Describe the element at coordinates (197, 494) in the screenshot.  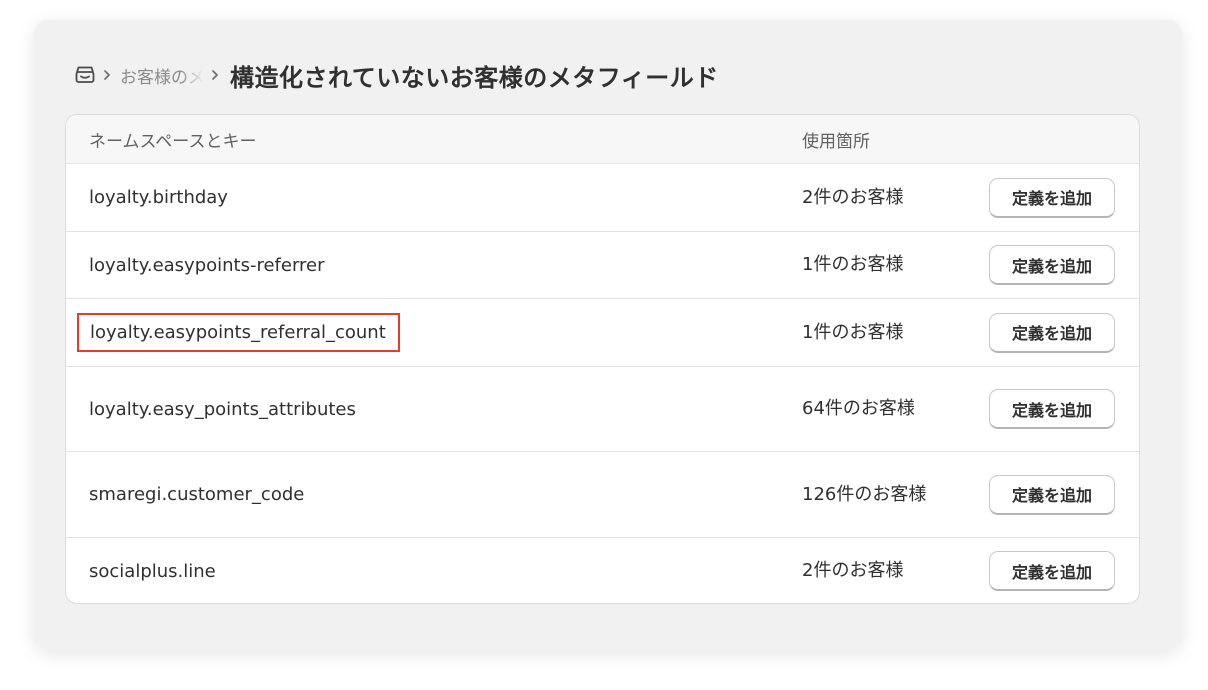
I see `metafield-key: smaregi.customer_code` at that location.